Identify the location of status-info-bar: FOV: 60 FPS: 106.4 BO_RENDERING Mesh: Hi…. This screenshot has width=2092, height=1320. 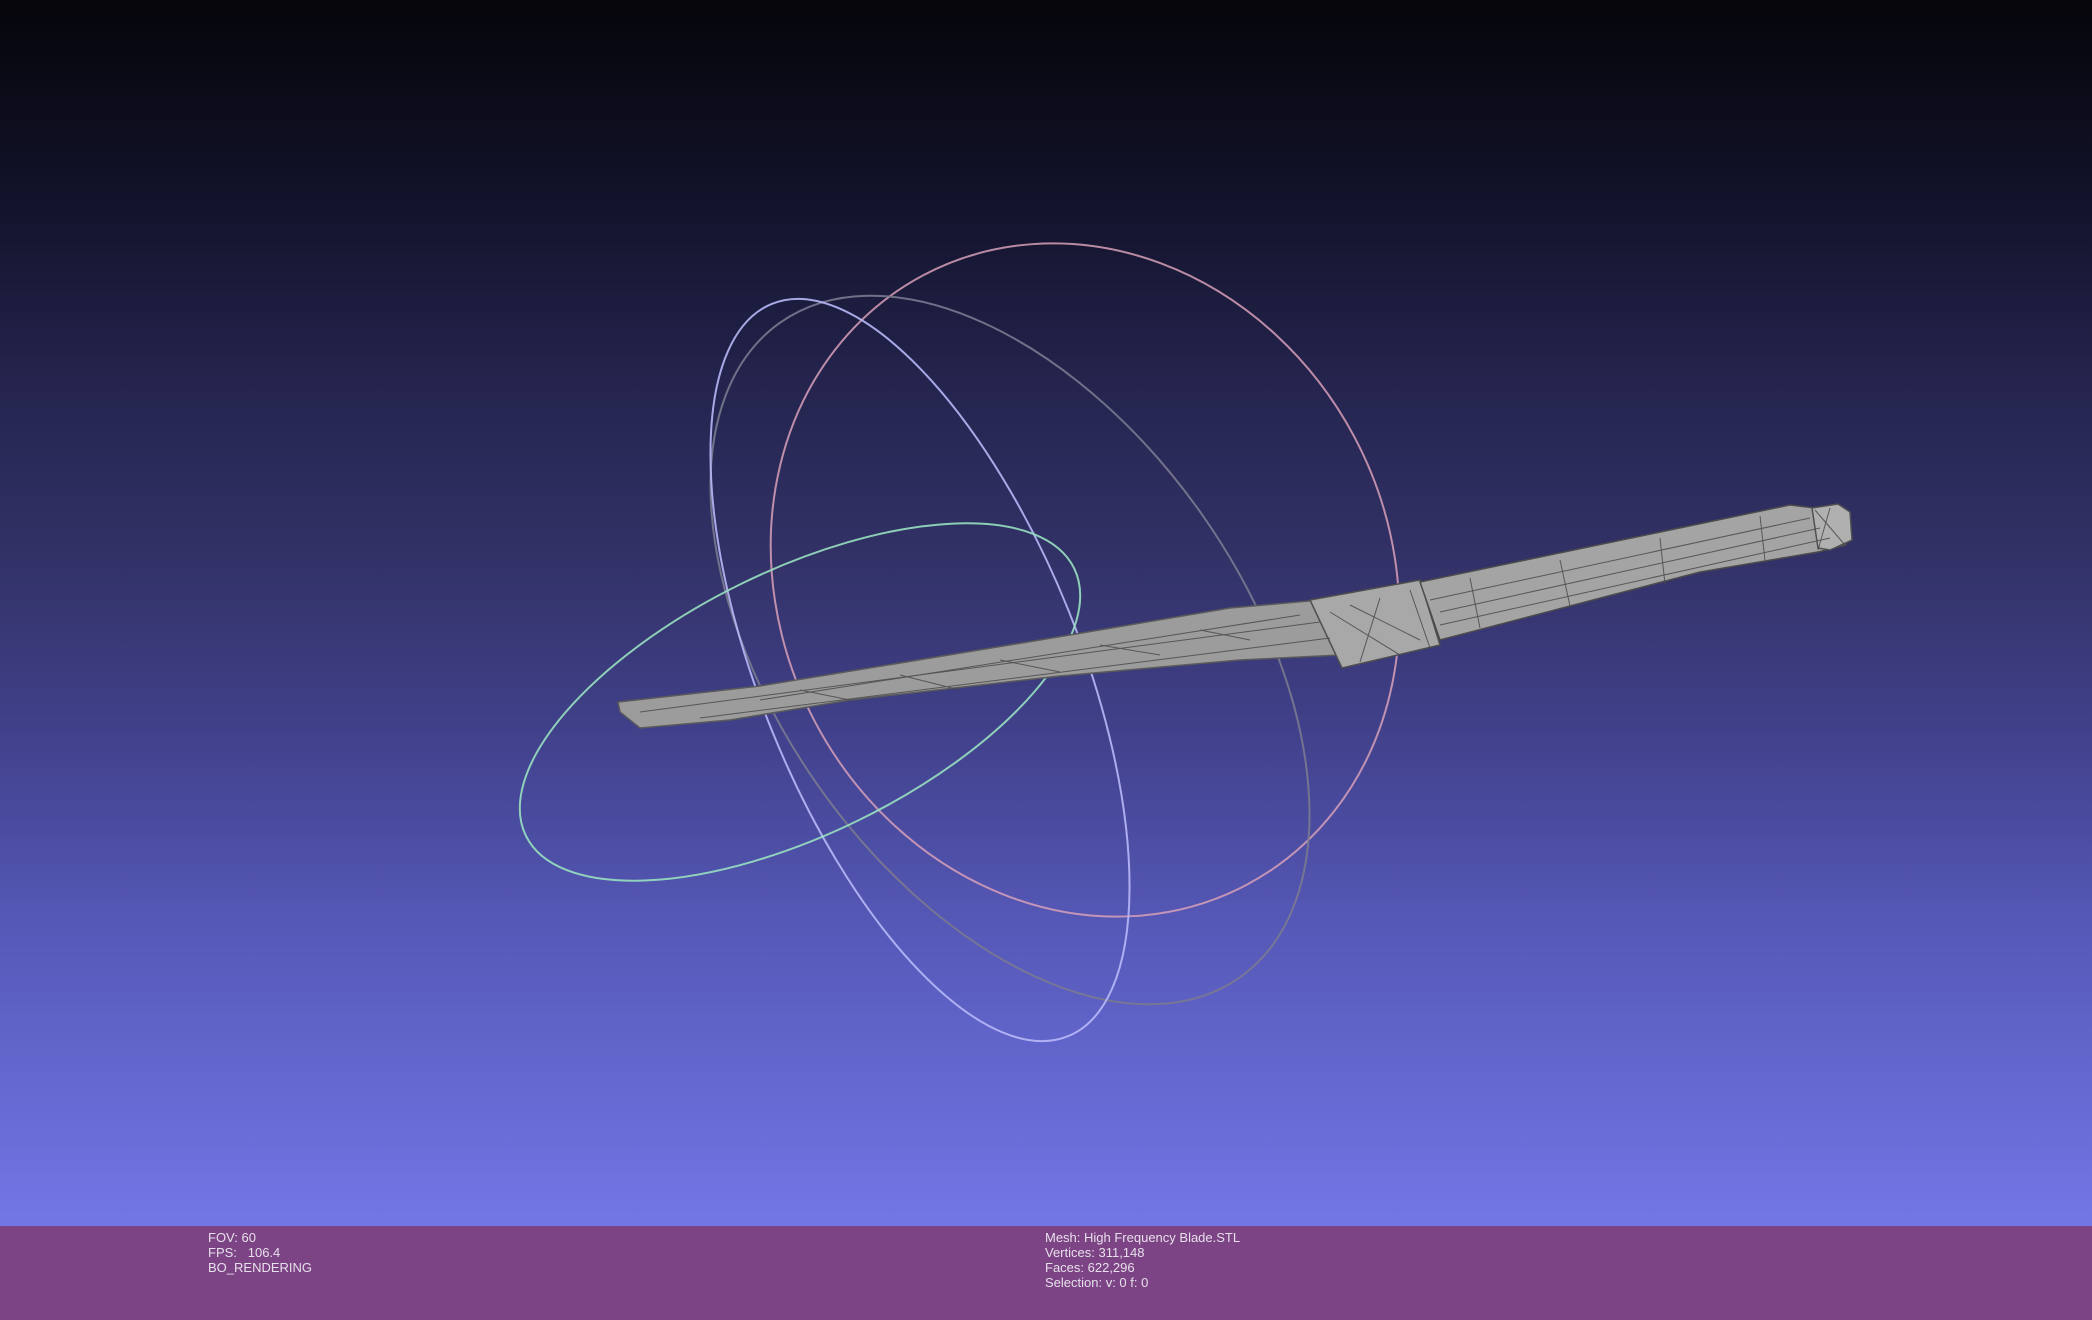
(1046, 1273).